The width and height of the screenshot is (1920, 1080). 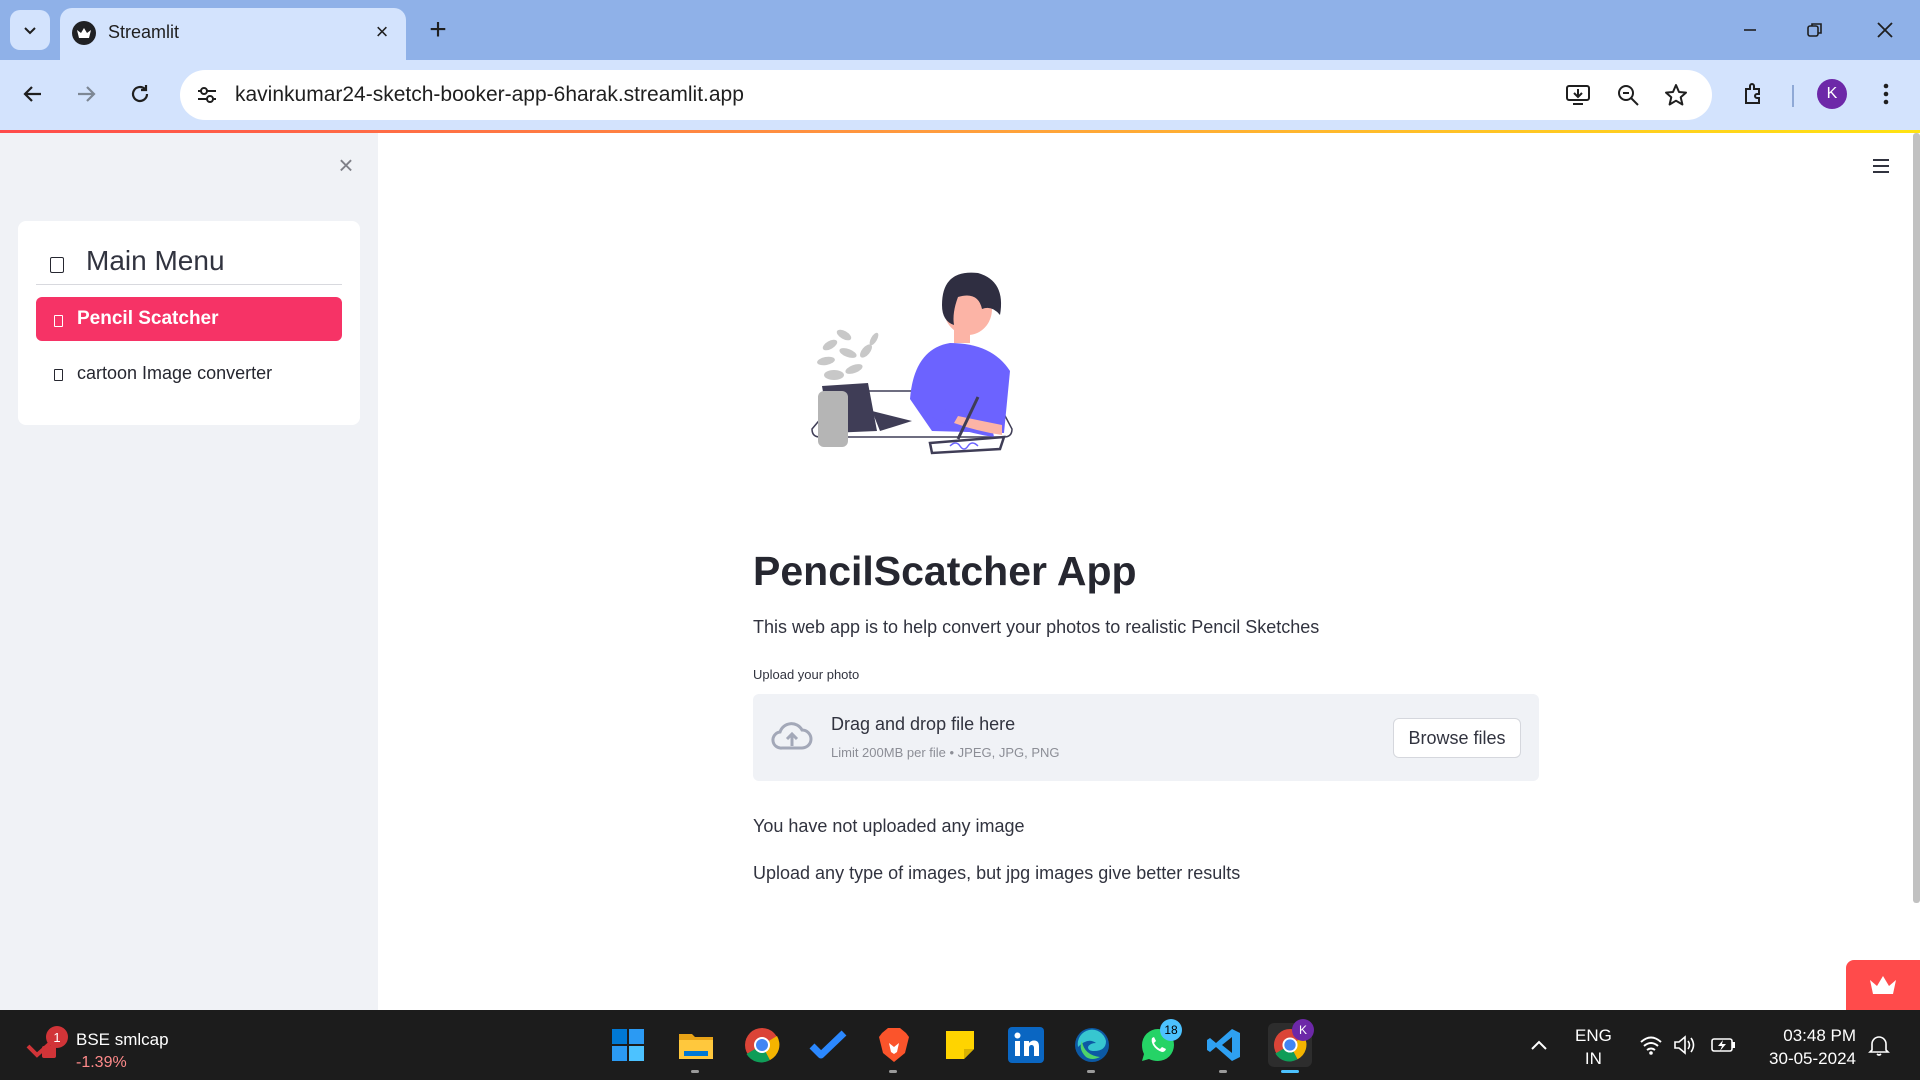 I want to click on site-settings-icon, so click(x=207, y=95).